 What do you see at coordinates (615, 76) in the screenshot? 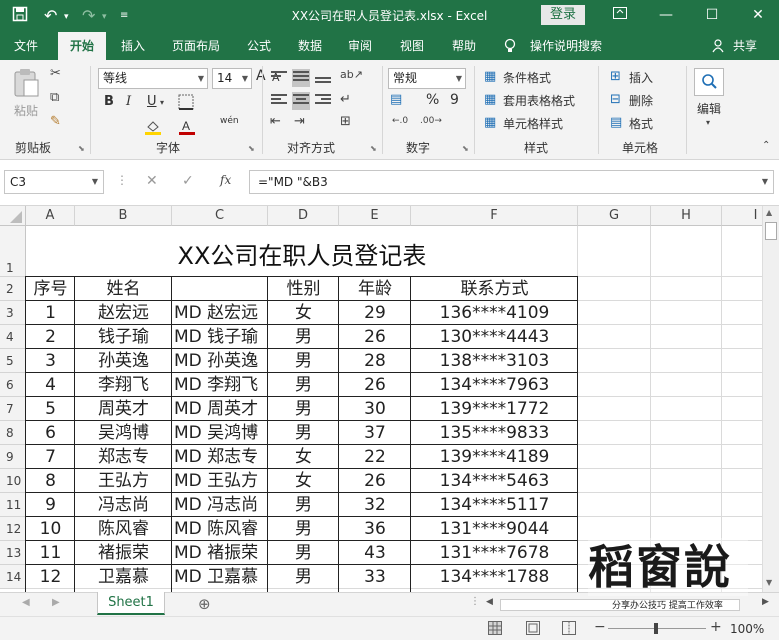
I see `insert-cells-icon: ⊞` at bounding box center [615, 76].